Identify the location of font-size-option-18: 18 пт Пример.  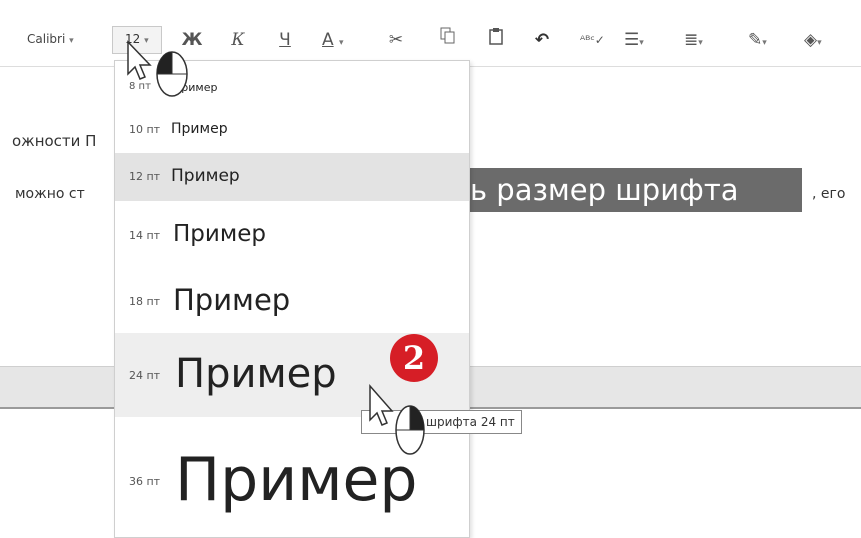
(292, 301).